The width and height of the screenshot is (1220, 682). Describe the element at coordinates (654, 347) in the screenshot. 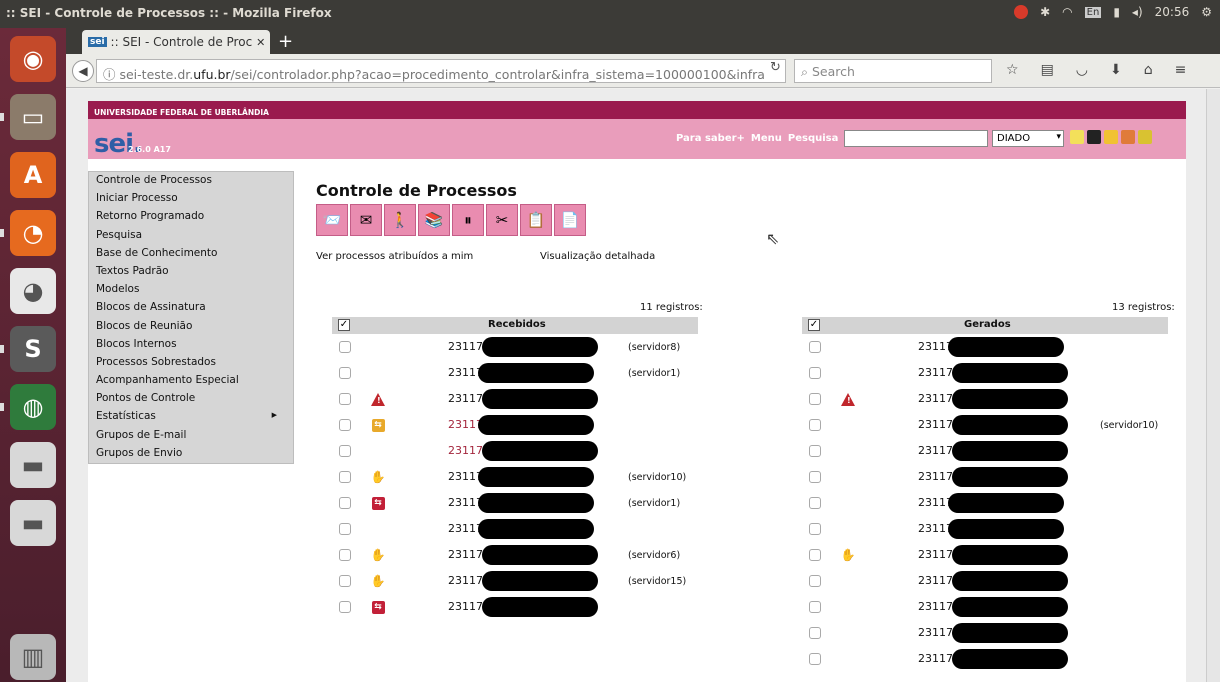

I see `assigned-user: (servidor8)` at that location.